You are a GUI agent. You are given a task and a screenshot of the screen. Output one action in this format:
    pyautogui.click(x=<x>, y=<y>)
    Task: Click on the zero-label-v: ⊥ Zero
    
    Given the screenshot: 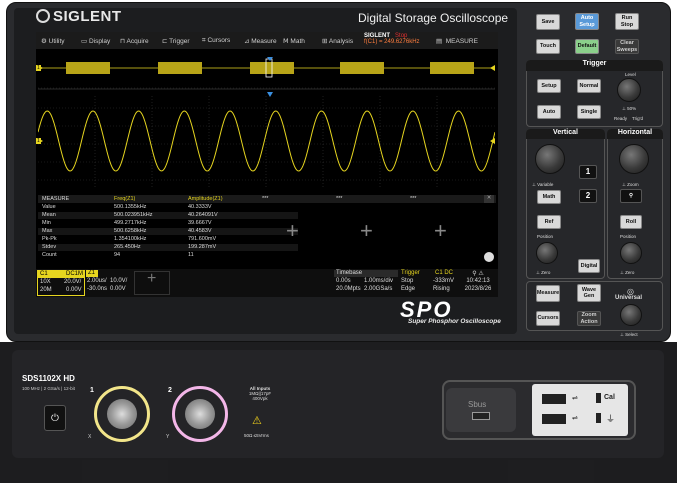 What is the action you would take?
    pyautogui.click(x=543, y=272)
    